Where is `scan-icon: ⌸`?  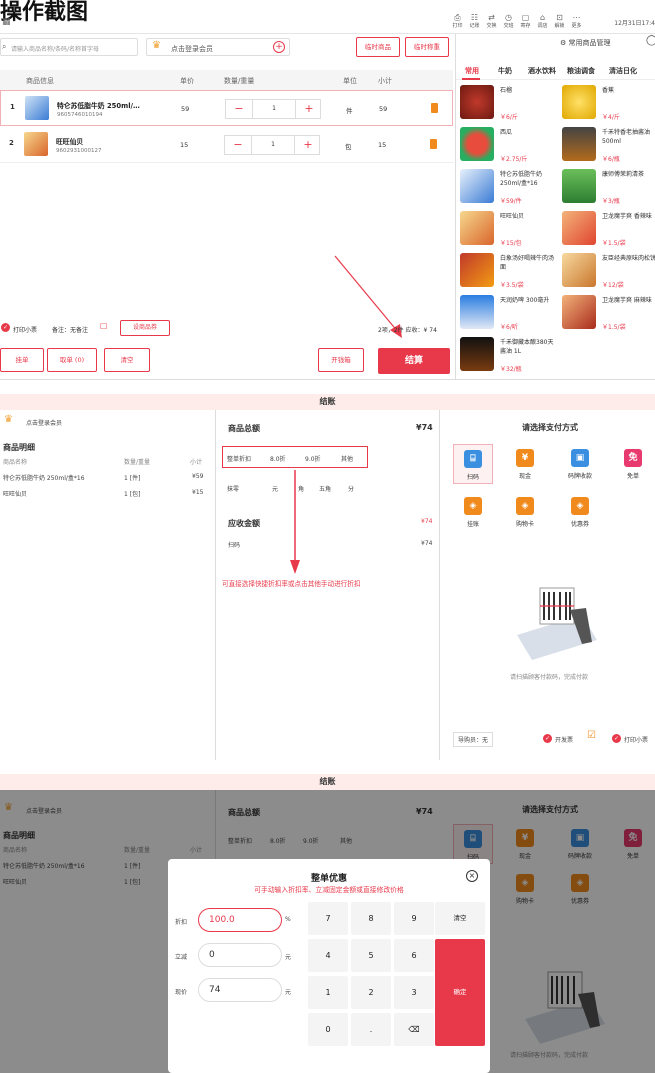 scan-icon: ⌸ is located at coordinates (473, 459).